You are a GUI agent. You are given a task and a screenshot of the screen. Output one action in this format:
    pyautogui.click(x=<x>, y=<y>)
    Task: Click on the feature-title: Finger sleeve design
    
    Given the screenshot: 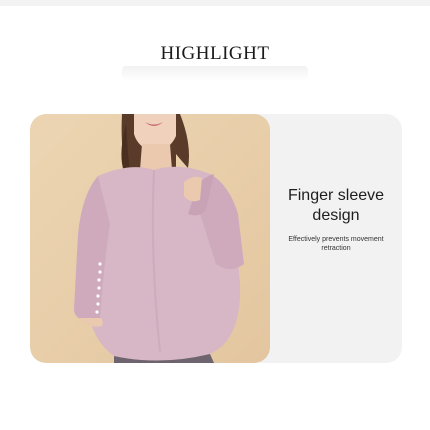 What is the action you would take?
    pyautogui.click(x=336, y=206)
    